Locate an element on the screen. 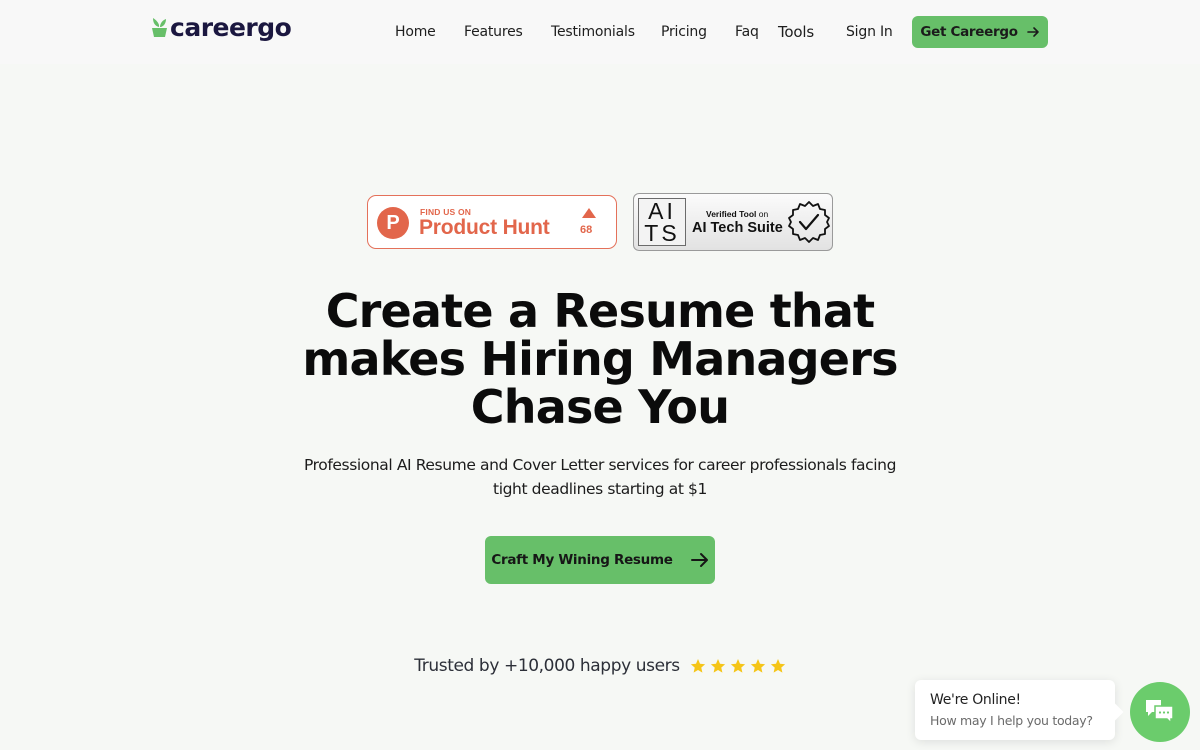 This screenshot has width=1200, height=750. social-proof: Trusted by +10,000 happy users is located at coordinates (600, 666).